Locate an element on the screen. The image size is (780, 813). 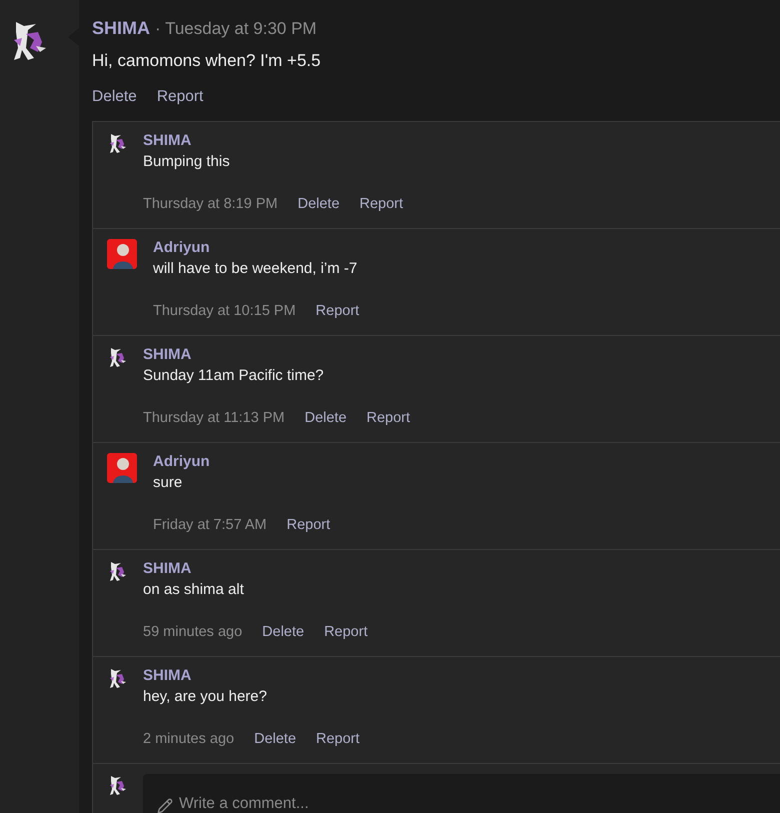
comment-text: sure is located at coordinates (168, 483).